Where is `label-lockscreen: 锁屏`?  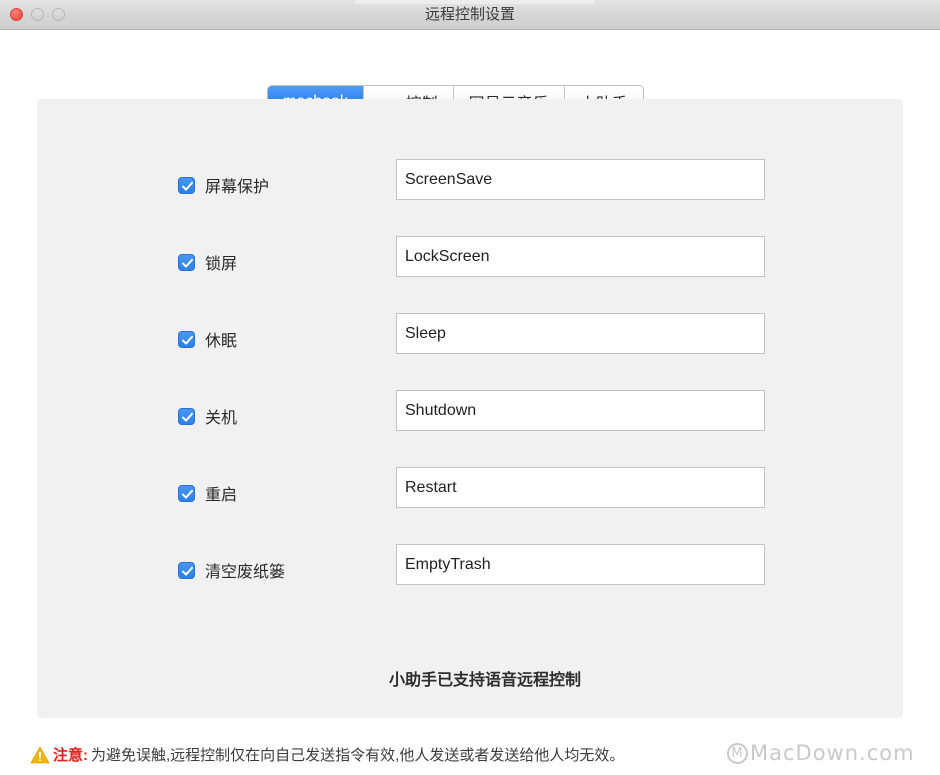 label-lockscreen: 锁屏 is located at coordinates (221, 264).